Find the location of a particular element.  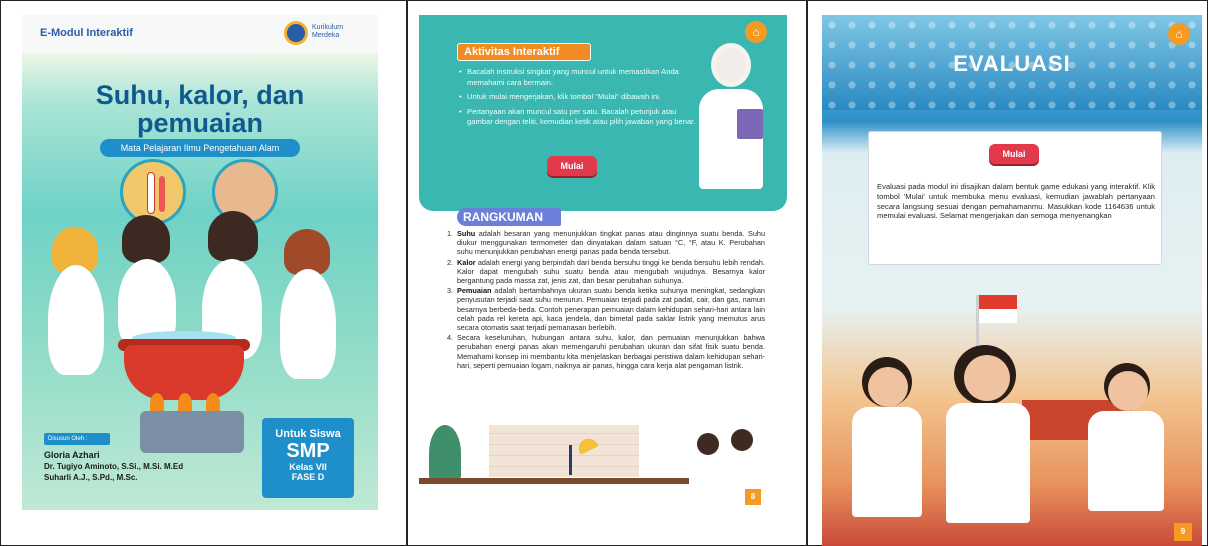

page-title: EVALUASI is located at coordinates (1012, 63).